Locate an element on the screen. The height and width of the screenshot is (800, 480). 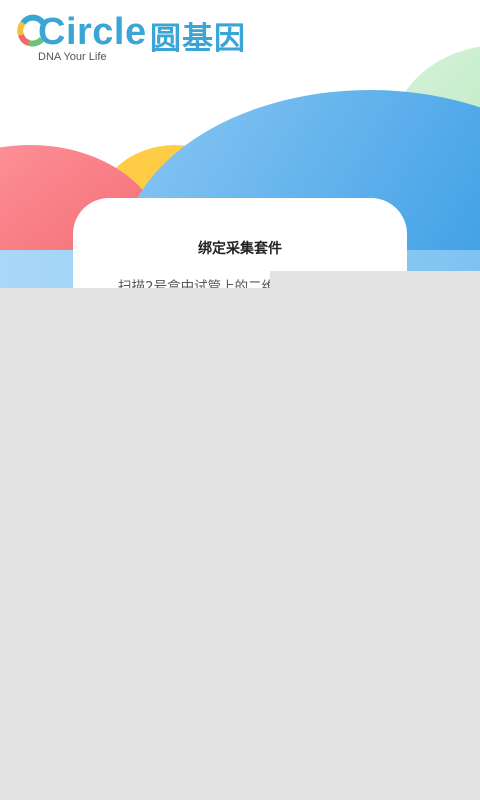
loading-overlay-edge is located at coordinates (375, 279).